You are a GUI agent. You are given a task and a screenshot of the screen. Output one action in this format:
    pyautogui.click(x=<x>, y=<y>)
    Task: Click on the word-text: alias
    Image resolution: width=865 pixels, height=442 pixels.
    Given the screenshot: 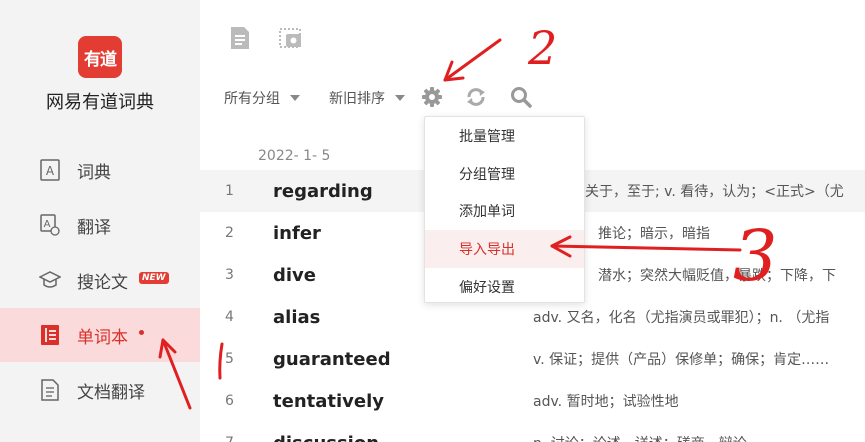 What is the action you would take?
    pyautogui.click(x=297, y=317)
    